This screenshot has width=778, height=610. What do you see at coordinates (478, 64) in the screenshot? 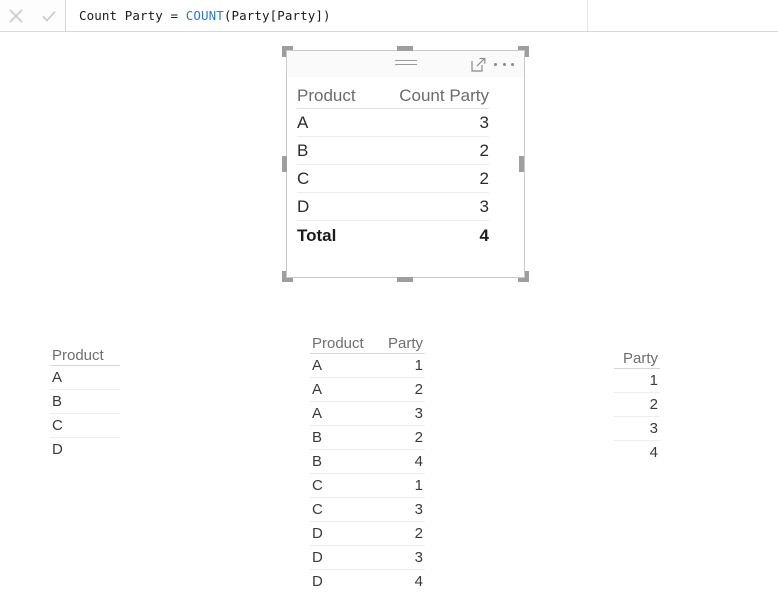
I see `focus-mode-icon` at bounding box center [478, 64].